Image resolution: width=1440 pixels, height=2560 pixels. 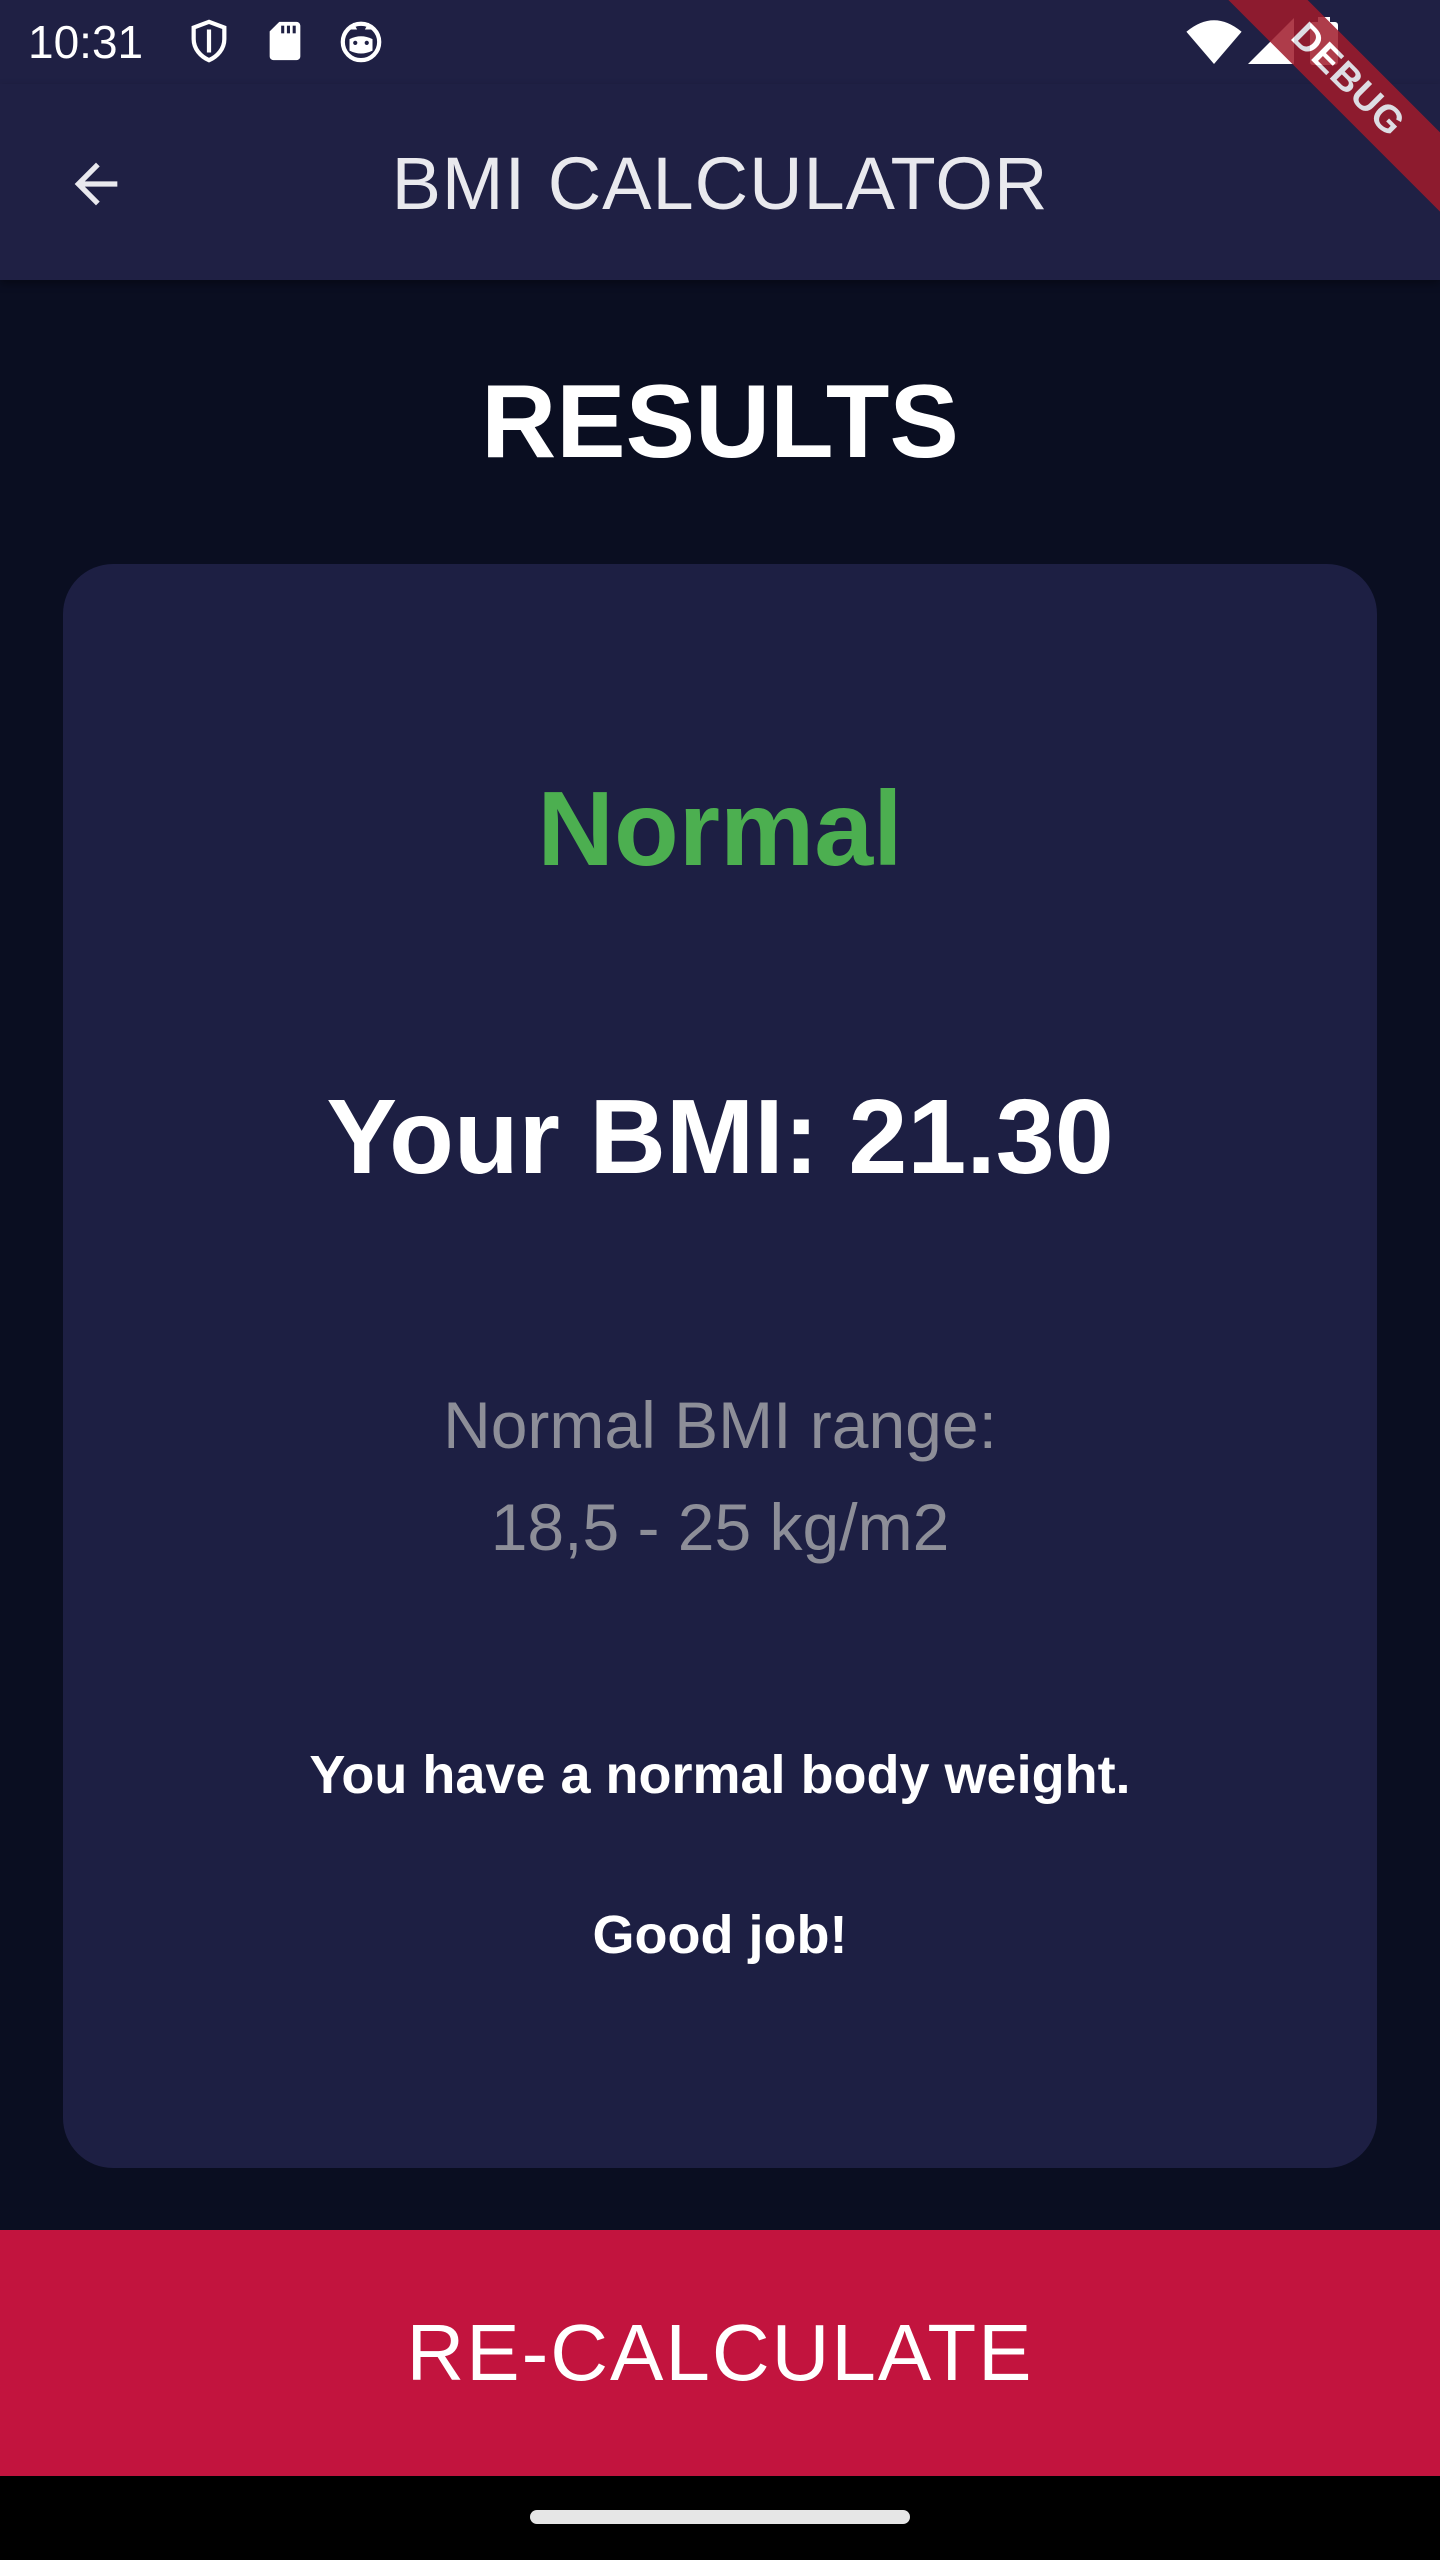 I want to click on normal-range-value: 18,5 - 25 kg/m2, so click(x=720, y=1527).